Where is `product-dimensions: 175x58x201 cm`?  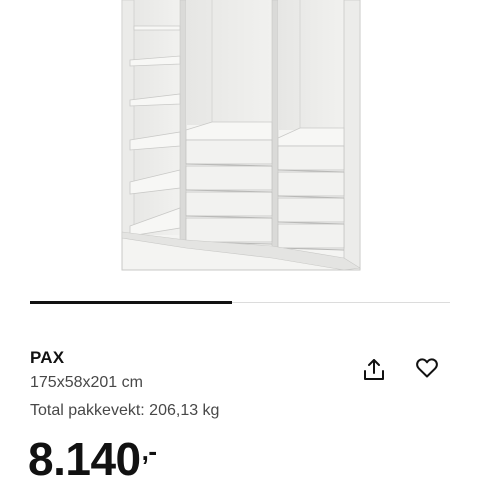 product-dimensions: 175x58x201 cm is located at coordinates (86, 382).